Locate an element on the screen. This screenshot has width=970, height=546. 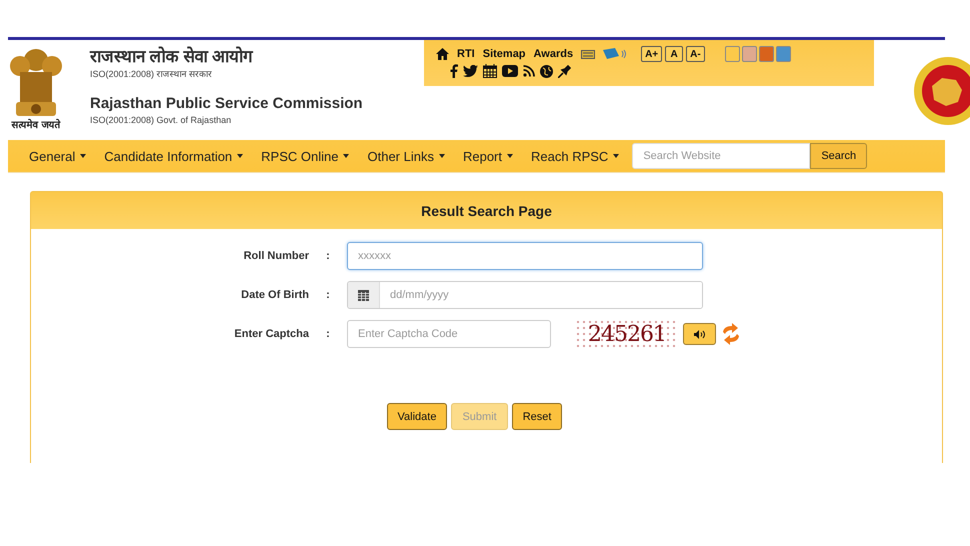
refresh-icon is located at coordinates (731, 334).